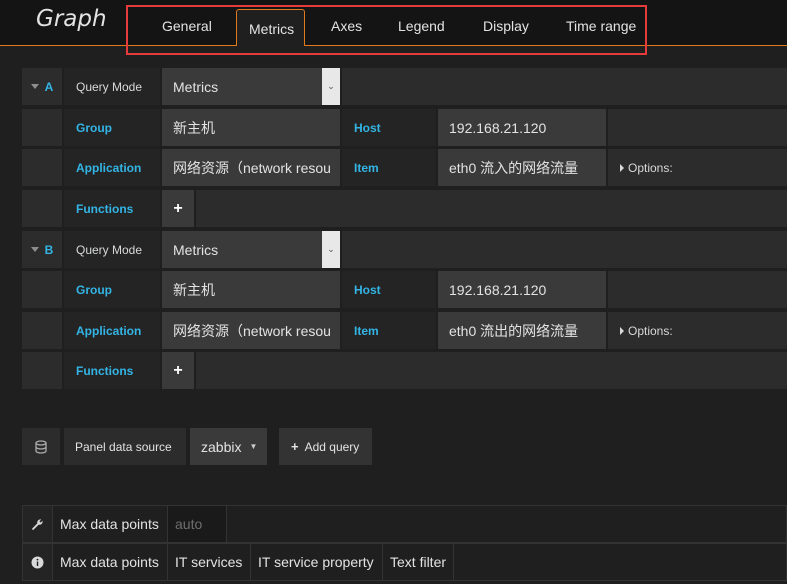 The image size is (787, 584). I want to click on panel-title: Graph, so click(71, 19).